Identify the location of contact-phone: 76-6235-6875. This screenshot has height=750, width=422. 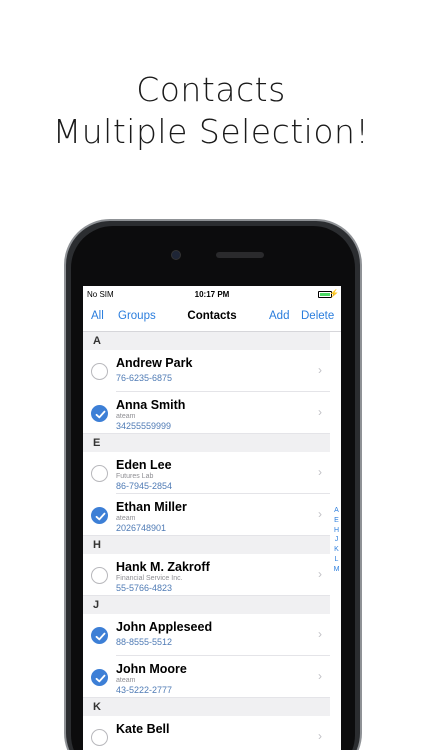
(144, 378).